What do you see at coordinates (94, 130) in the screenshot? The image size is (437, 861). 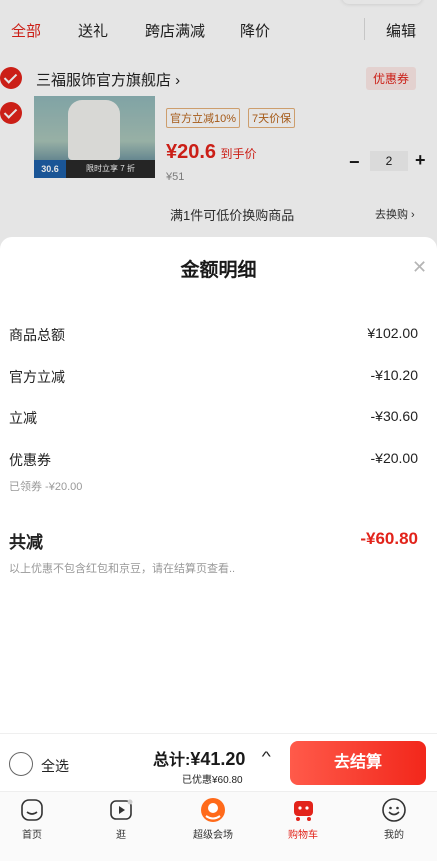 I see `shirt-graphic` at bounding box center [94, 130].